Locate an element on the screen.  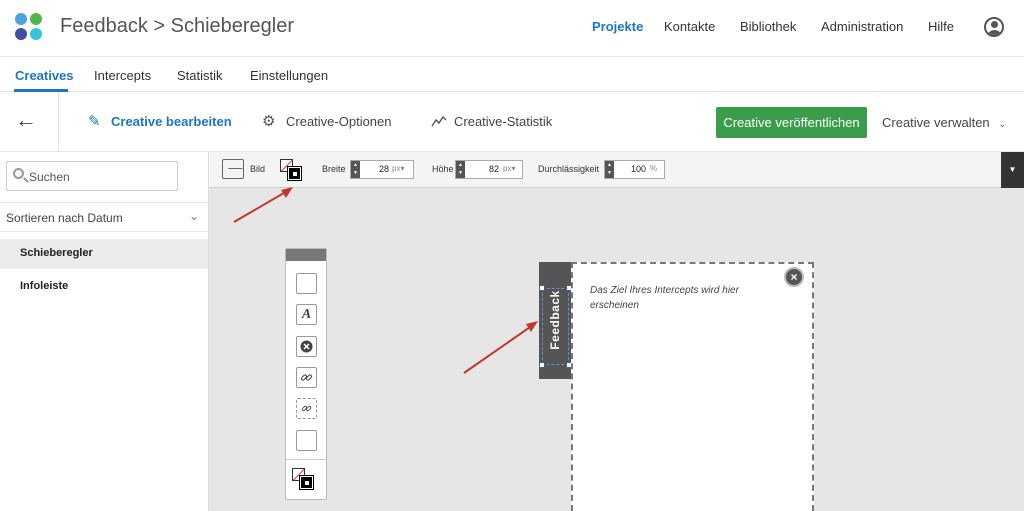
nav-projekte: Projekte is located at coordinates (617, 26).